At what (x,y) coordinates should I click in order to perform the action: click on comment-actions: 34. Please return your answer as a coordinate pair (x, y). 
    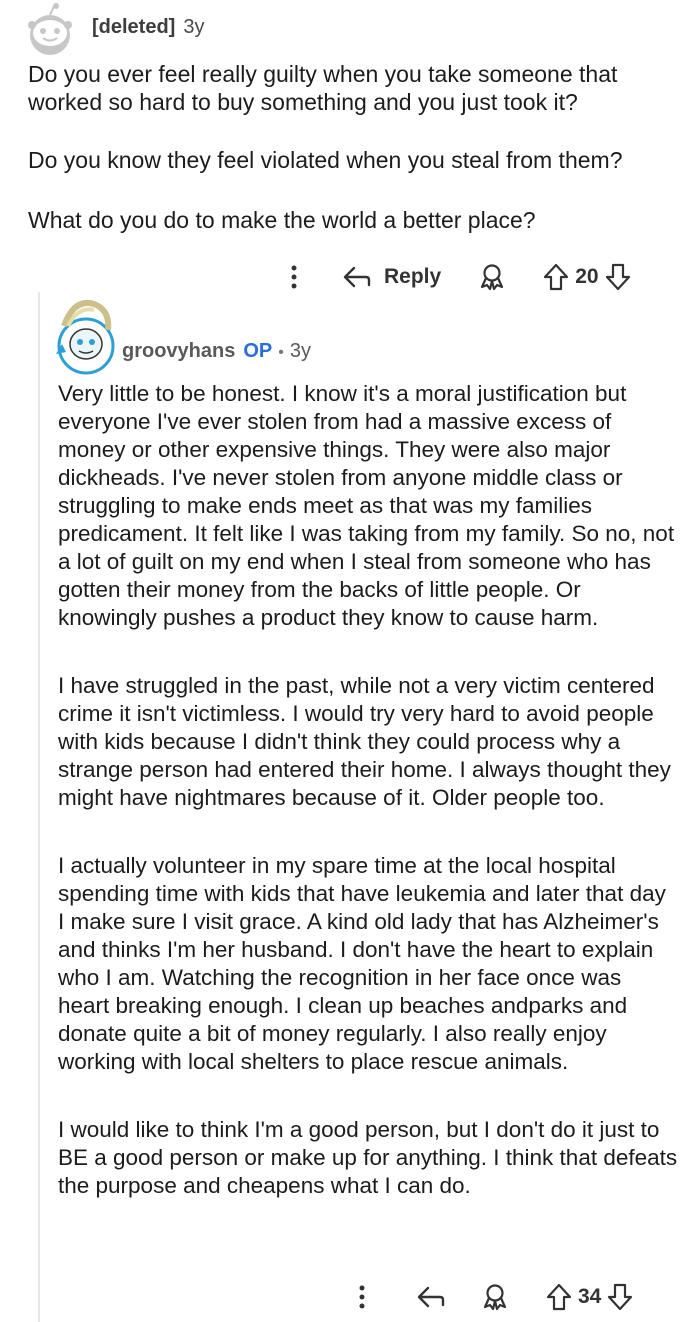
    Looking at the image, I should click on (491, 1297).